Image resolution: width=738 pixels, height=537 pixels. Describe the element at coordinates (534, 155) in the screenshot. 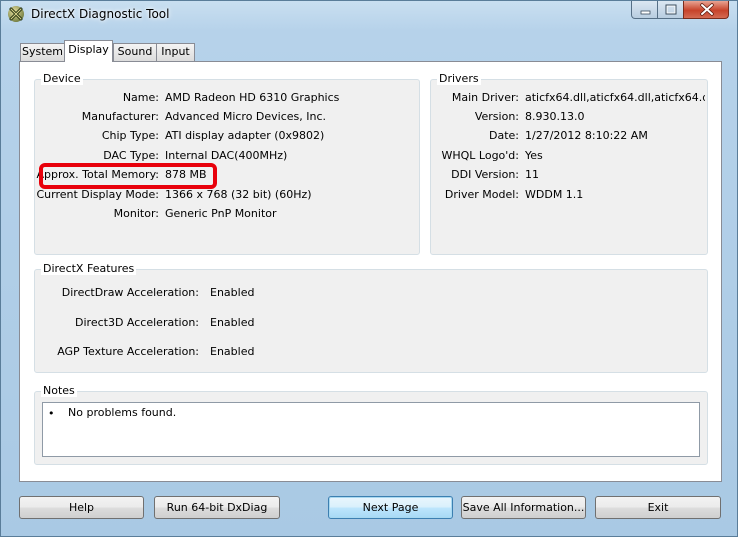

I see `whql-value: Yes` at that location.